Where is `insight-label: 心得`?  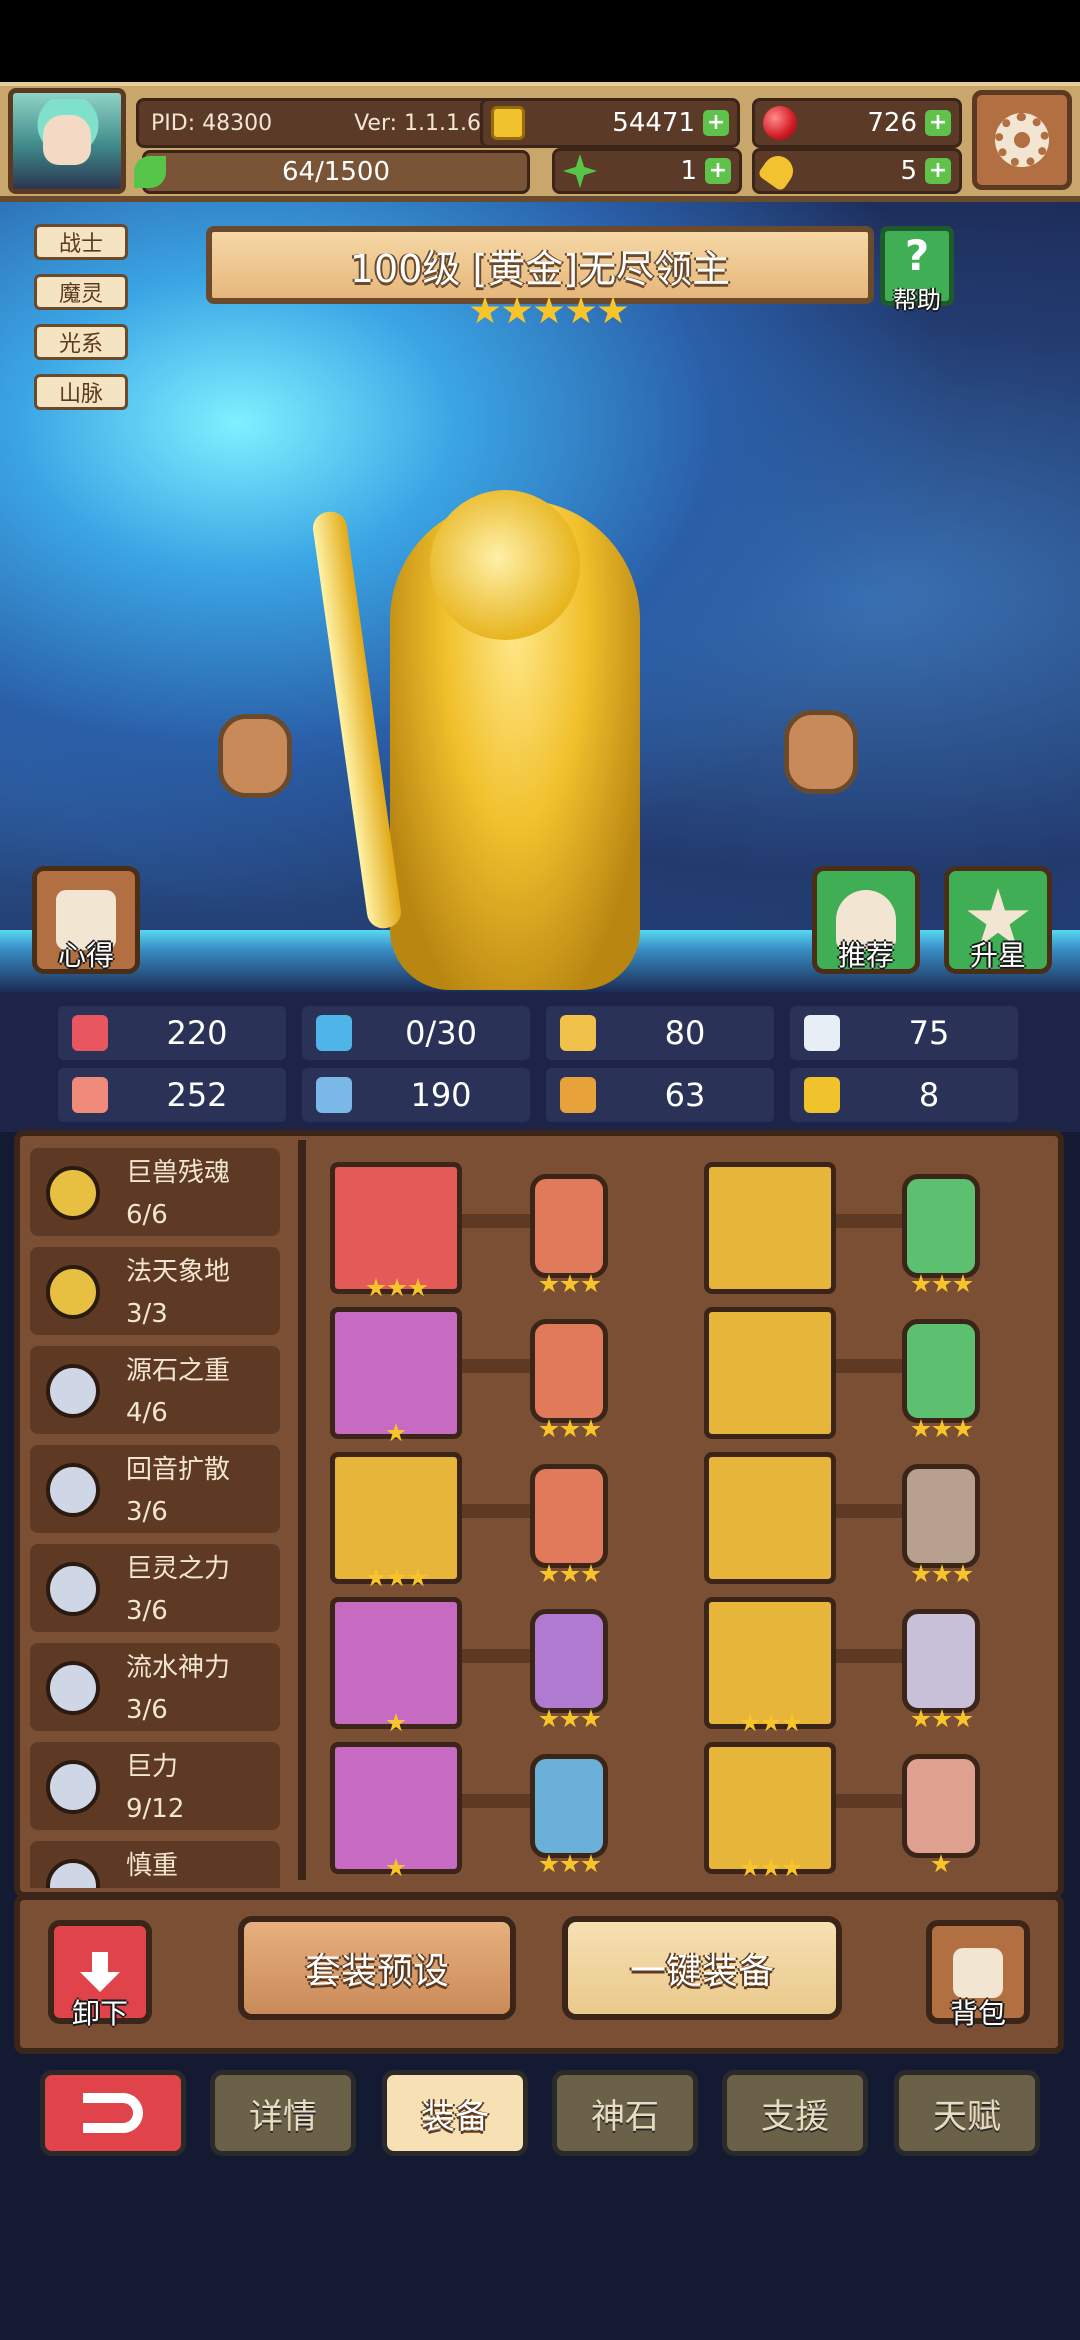 insight-label: 心得 is located at coordinates (85, 955).